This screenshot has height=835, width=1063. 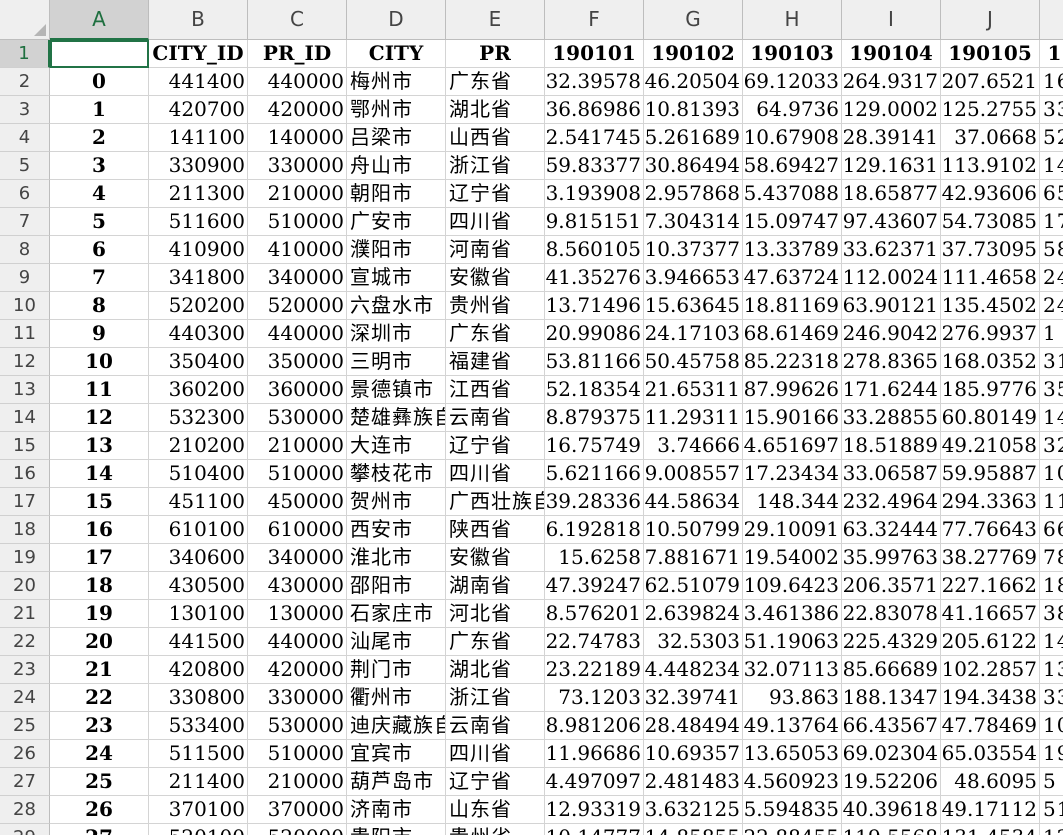 I want to click on column-header-f: F, so click(x=594, y=20).